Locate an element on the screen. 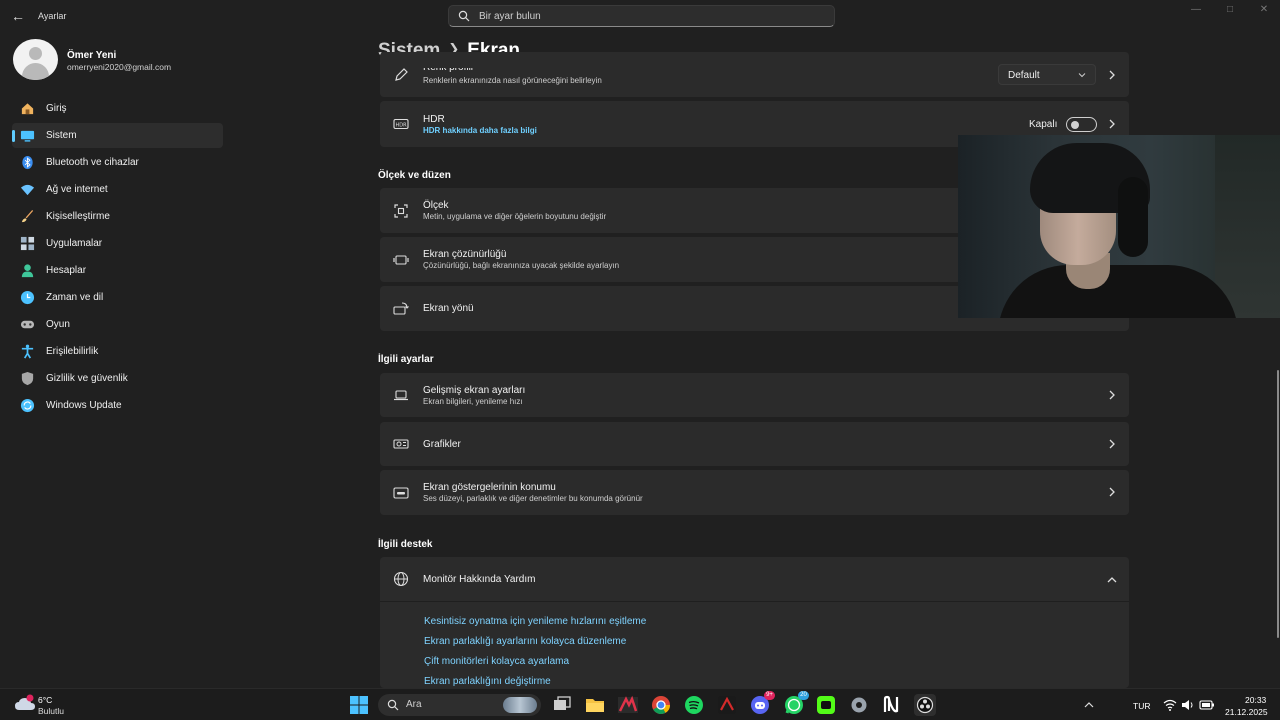 This screenshot has height=720, width=1280. search-highlight-image is located at coordinates (520, 705).